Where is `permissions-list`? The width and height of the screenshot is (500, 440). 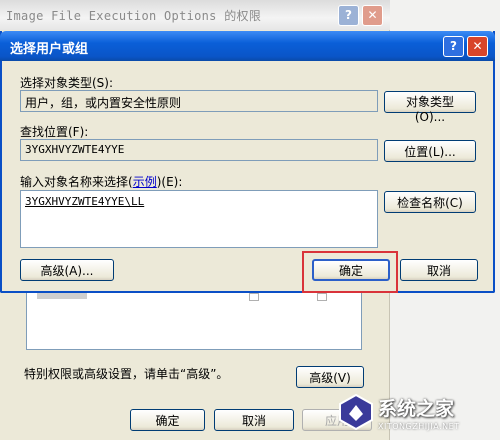 permissions-list is located at coordinates (194, 320).